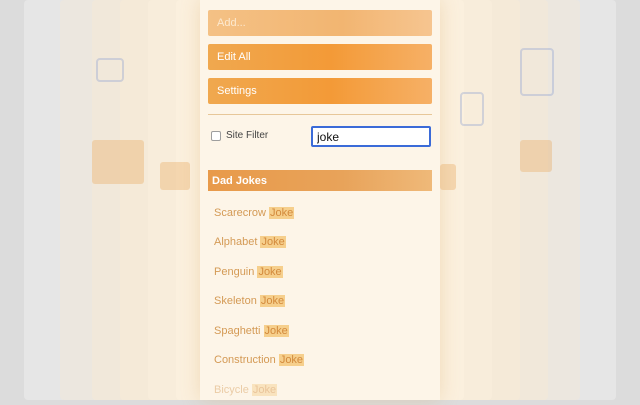 This screenshot has width=640, height=405. Describe the element at coordinates (371, 136) in the screenshot. I see `search-input` at that location.